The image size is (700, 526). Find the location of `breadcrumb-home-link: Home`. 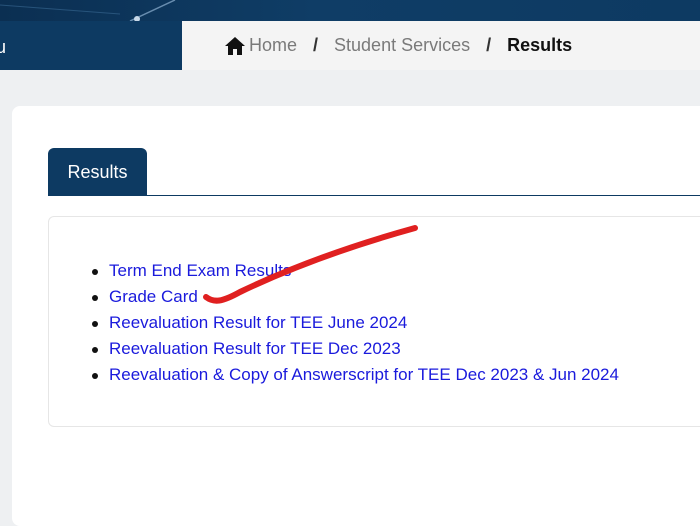

breadcrumb-home-link: Home is located at coordinates (273, 45).